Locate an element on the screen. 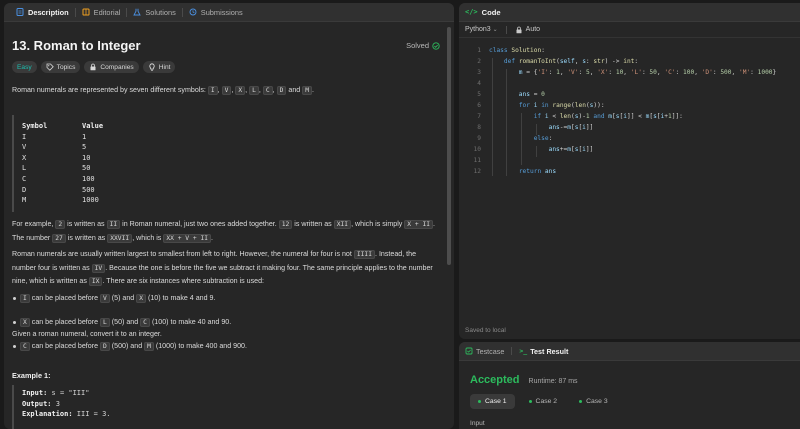  tab-editorial: Editorial is located at coordinates (101, 12).